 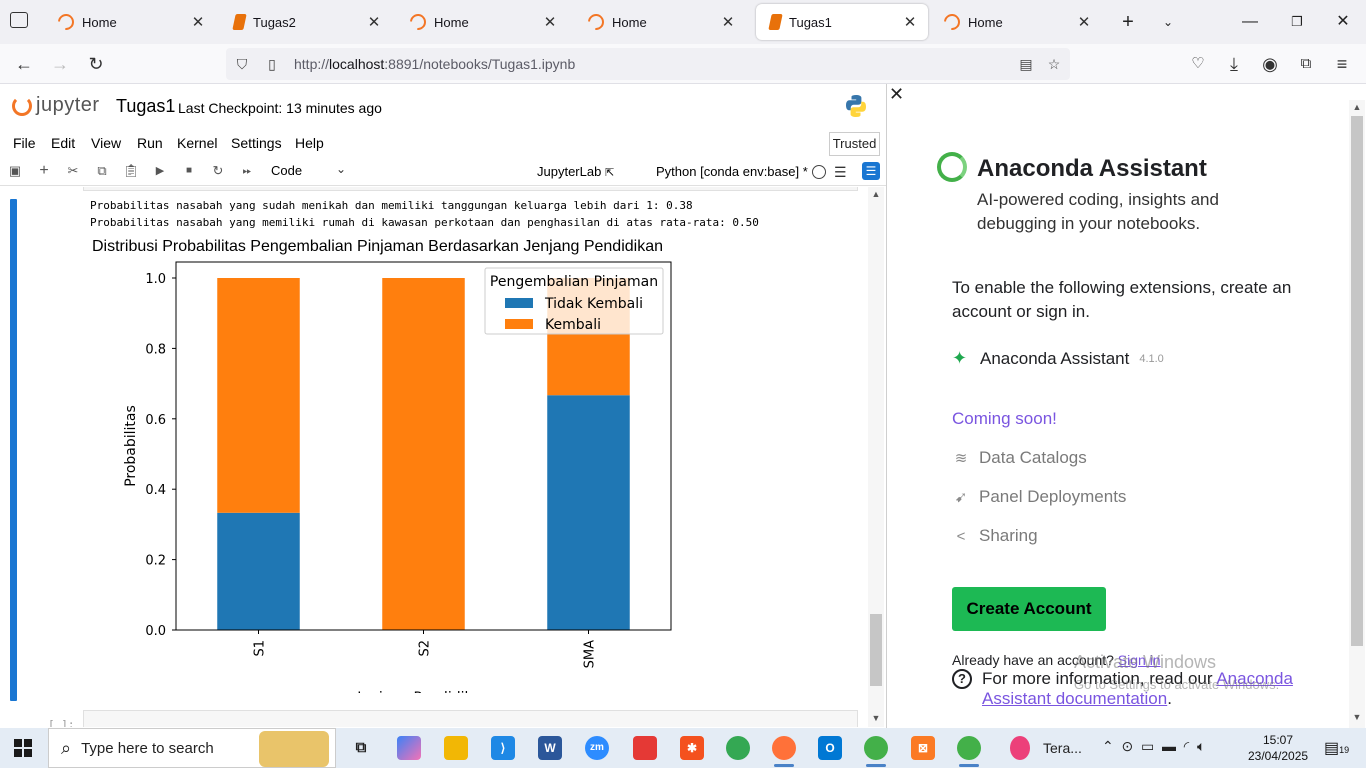 I want to click on restart-run-all-icon: ⏩︎, so click(x=247, y=171).